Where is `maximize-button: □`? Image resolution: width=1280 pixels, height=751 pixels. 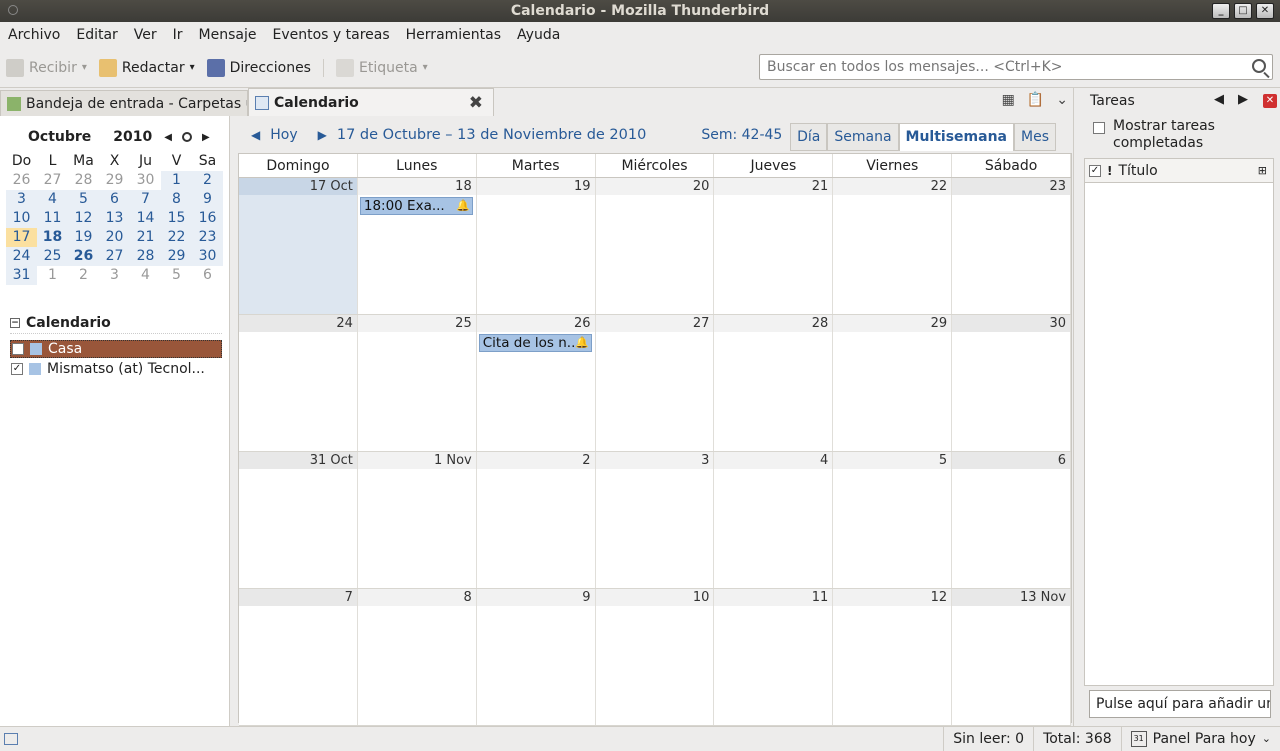
maximize-button: □ is located at coordinates (1243, 11).